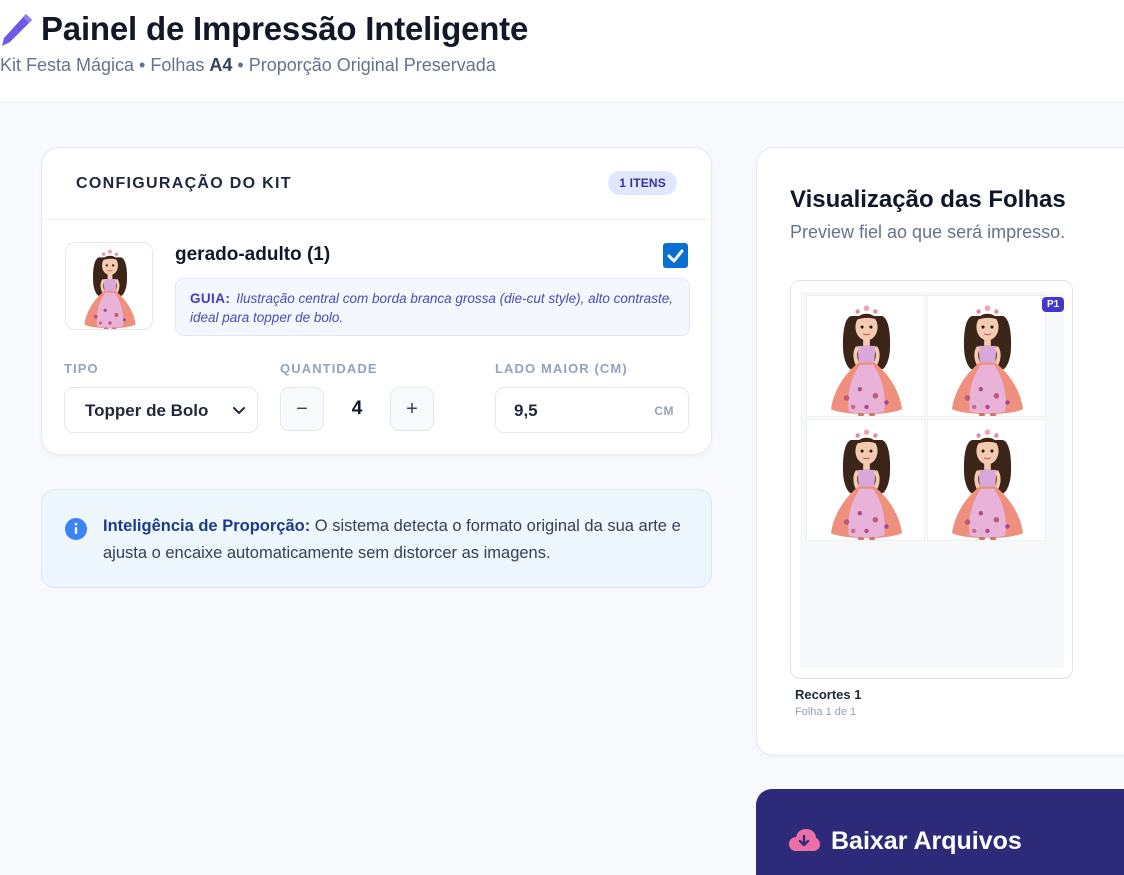  Describe the element at coordinates (302, 409) in the screenshot. I see `quantity-decrement-button: −` at that location.